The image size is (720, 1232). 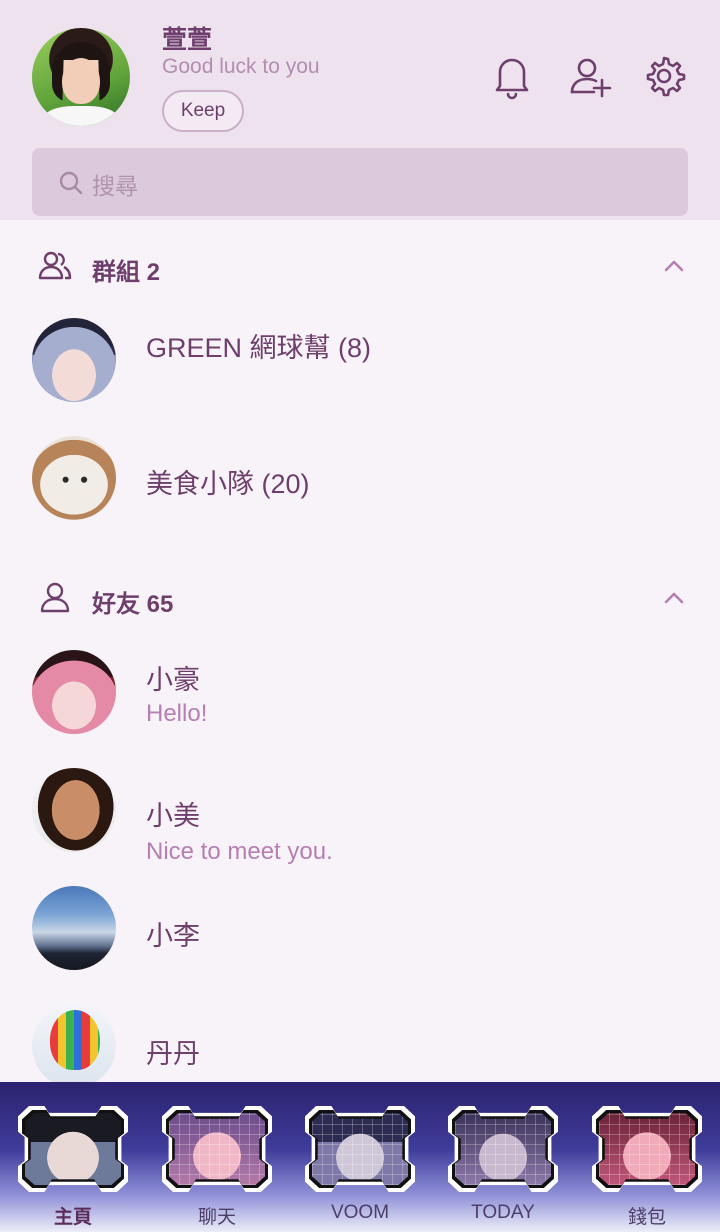 I want to click on friend-row: 小豪 Hello!, so click(x=360, y=710).